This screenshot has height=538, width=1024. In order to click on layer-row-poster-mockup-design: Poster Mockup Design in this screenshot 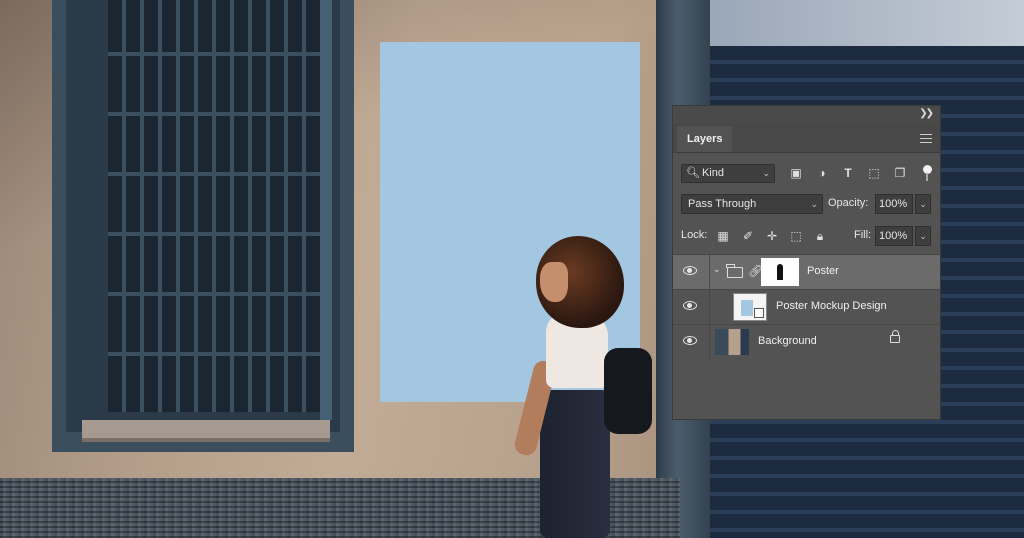, I will do `click(806, 306)`.